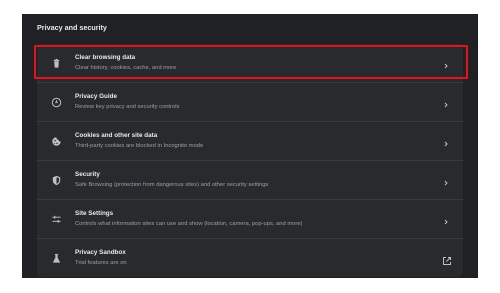 The height and width of the screenshot is (293, 500). I want to click on open-in-new-icon, so click(447, 259).